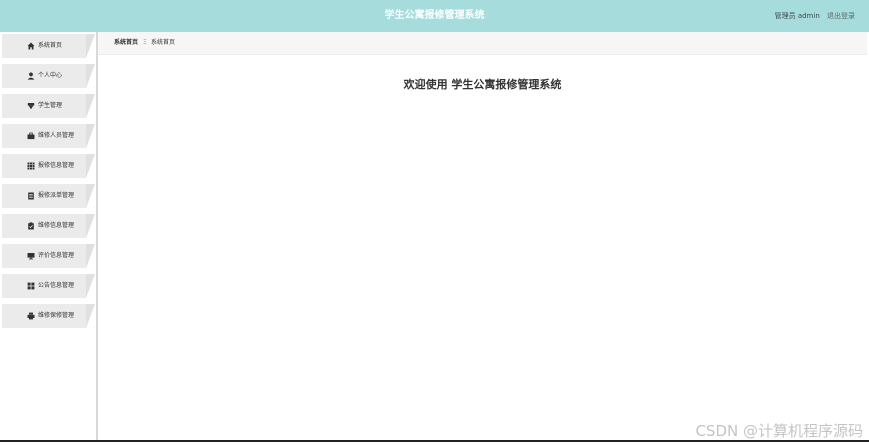 The image size is (869, 445). Describe the element at coordinates (808, 16) in the screenshot. I see `username: admin` at that location.